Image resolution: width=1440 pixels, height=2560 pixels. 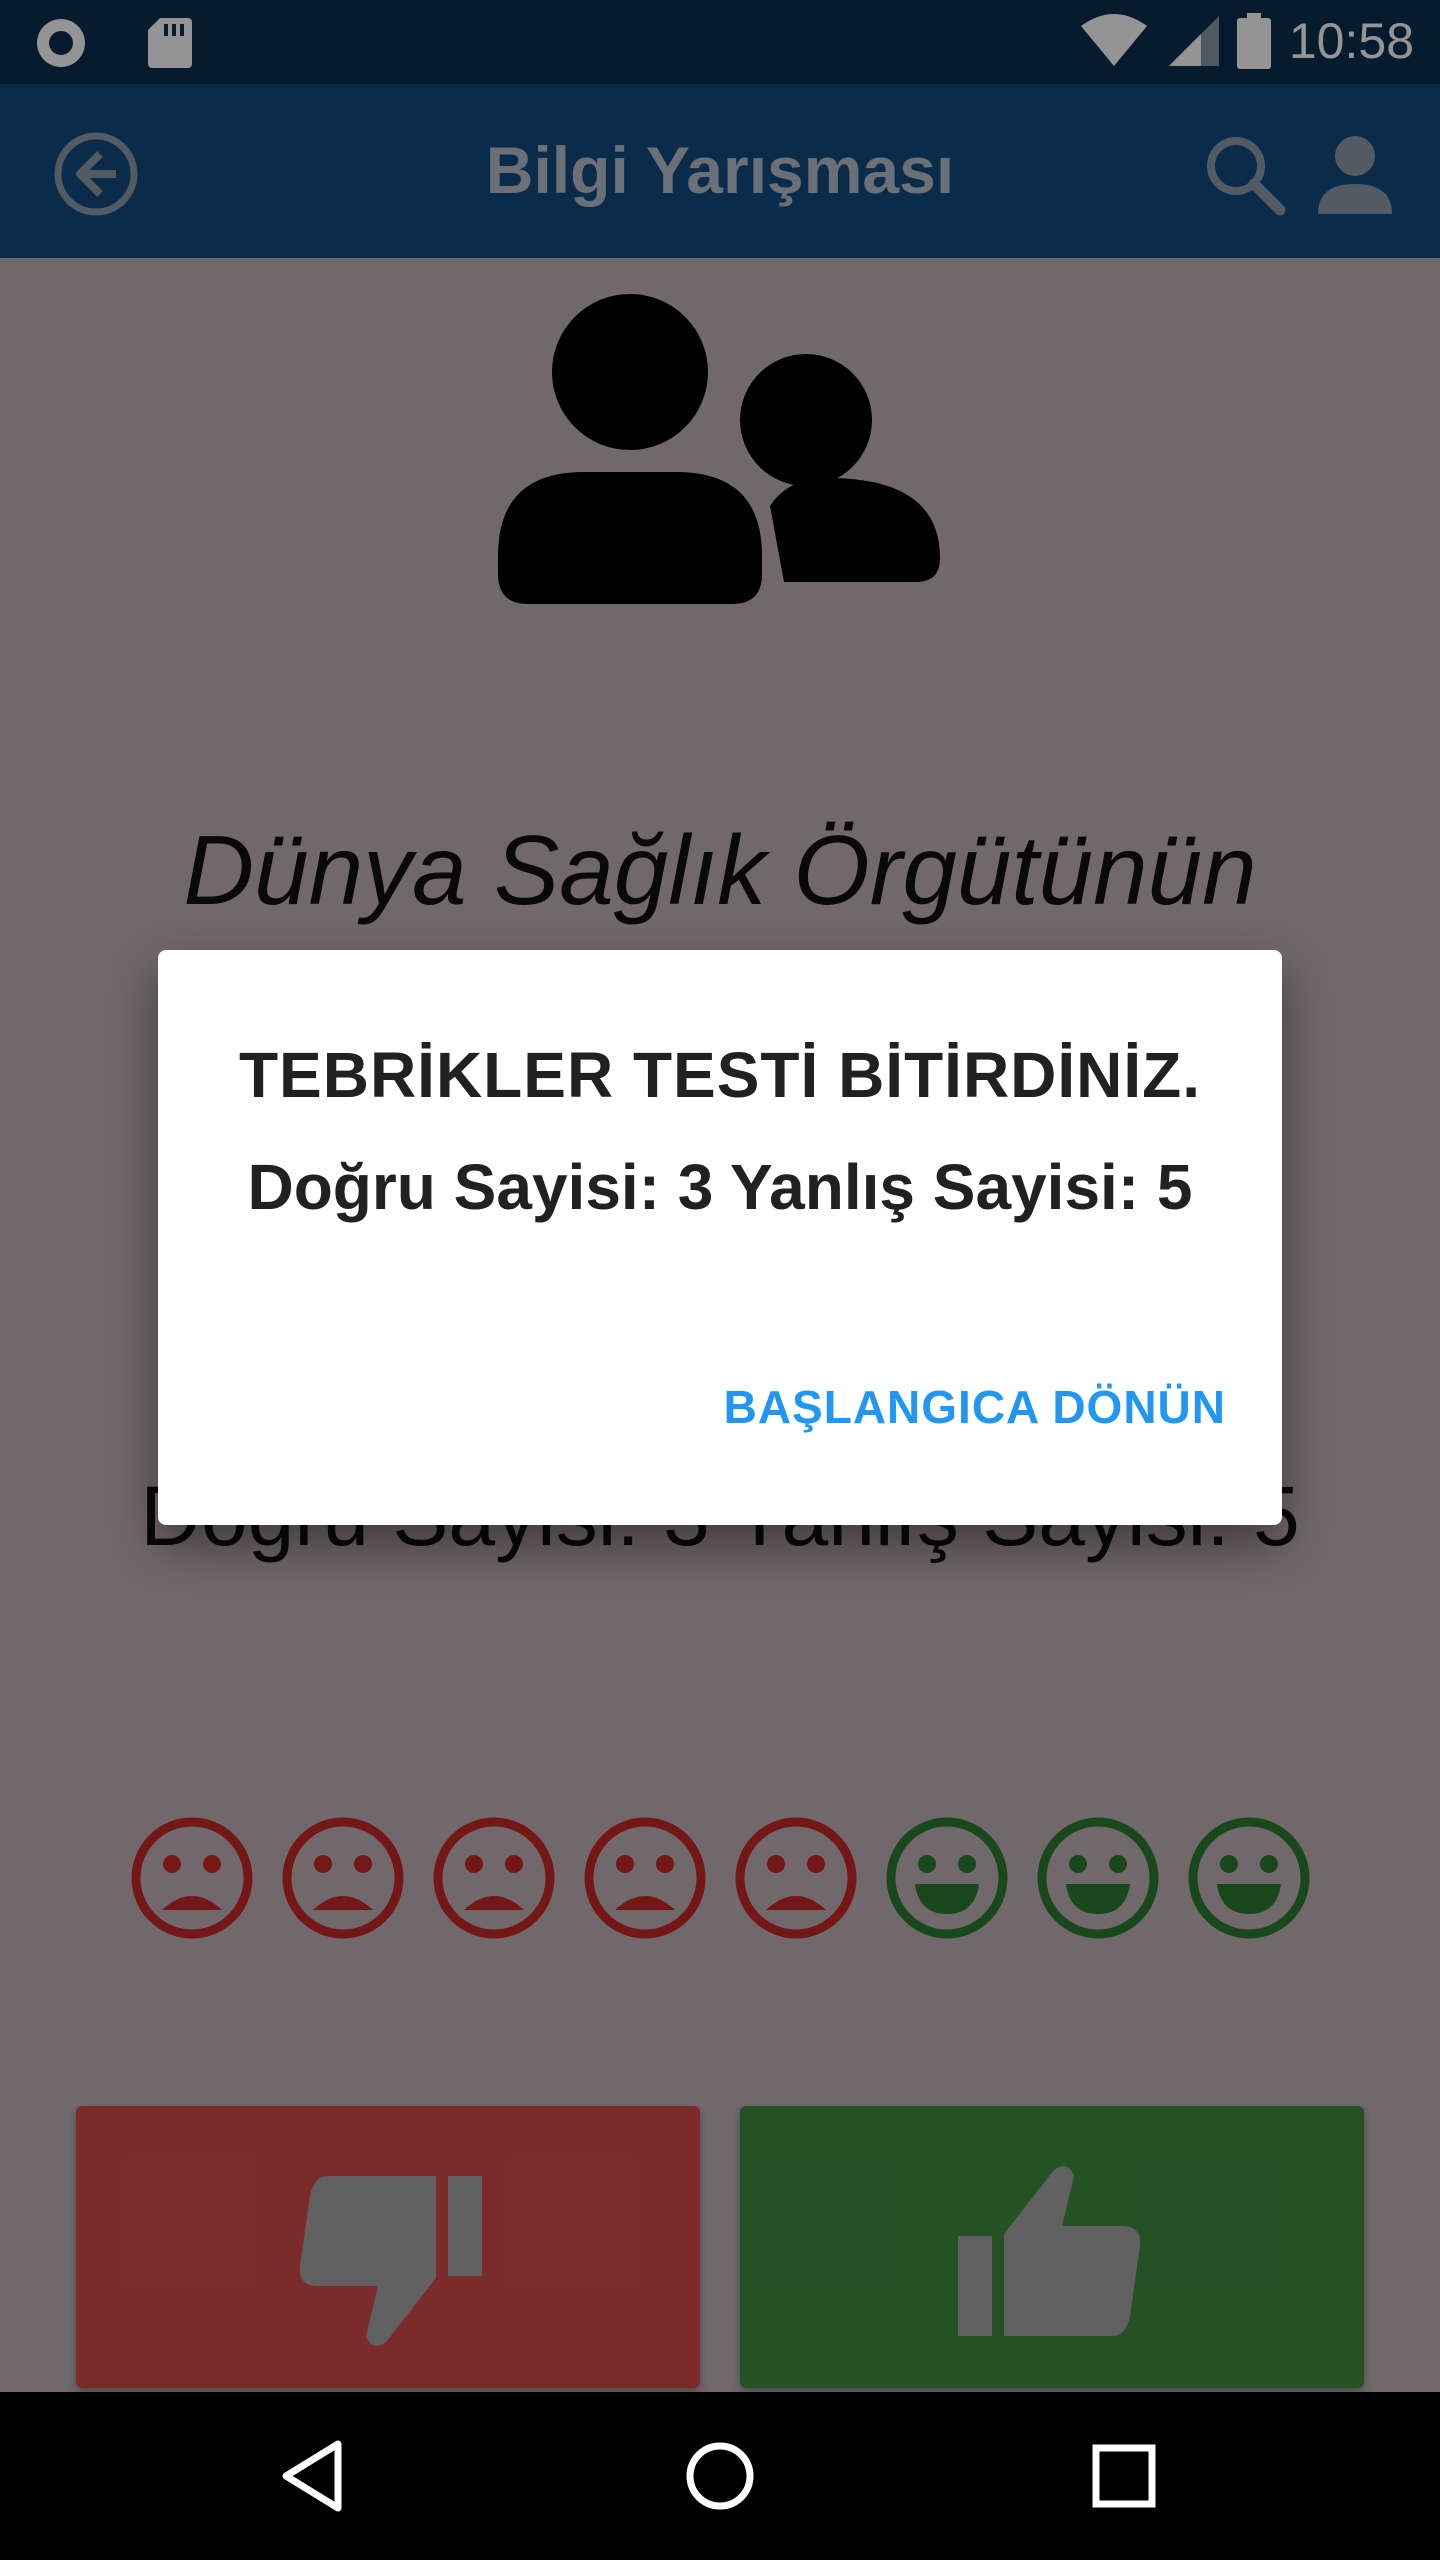 I want to click on nav-back-button, so click(x=314, y=2476).